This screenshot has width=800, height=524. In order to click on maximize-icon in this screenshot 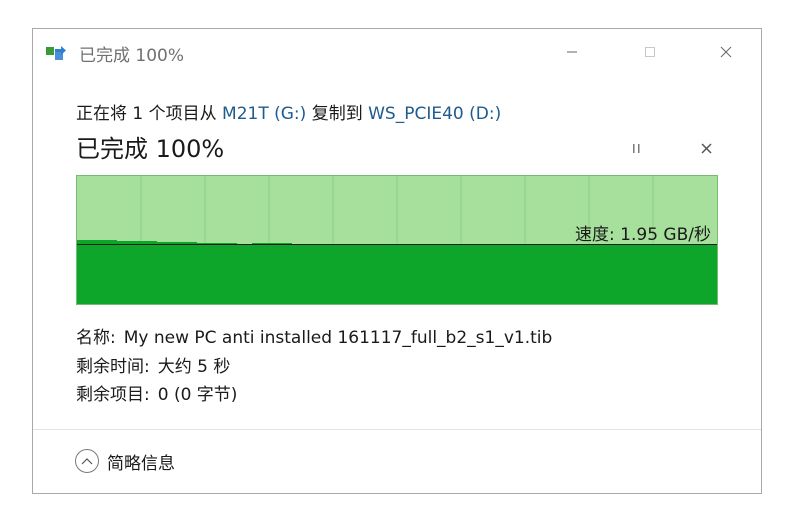, I will do `click(650, 52)`.